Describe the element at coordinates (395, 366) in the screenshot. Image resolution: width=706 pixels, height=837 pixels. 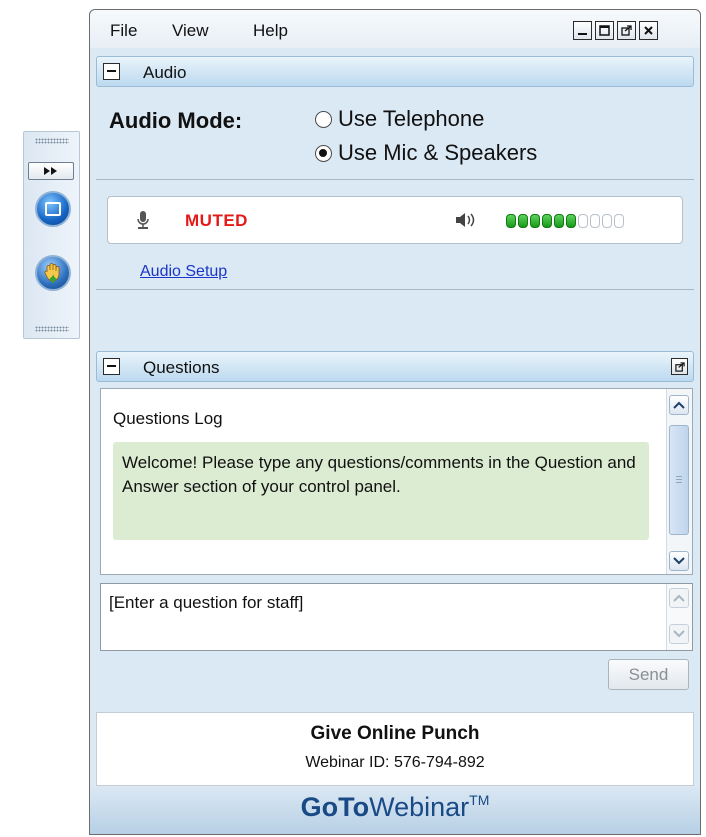
I see `questions-panel-header: Questions` at that location.